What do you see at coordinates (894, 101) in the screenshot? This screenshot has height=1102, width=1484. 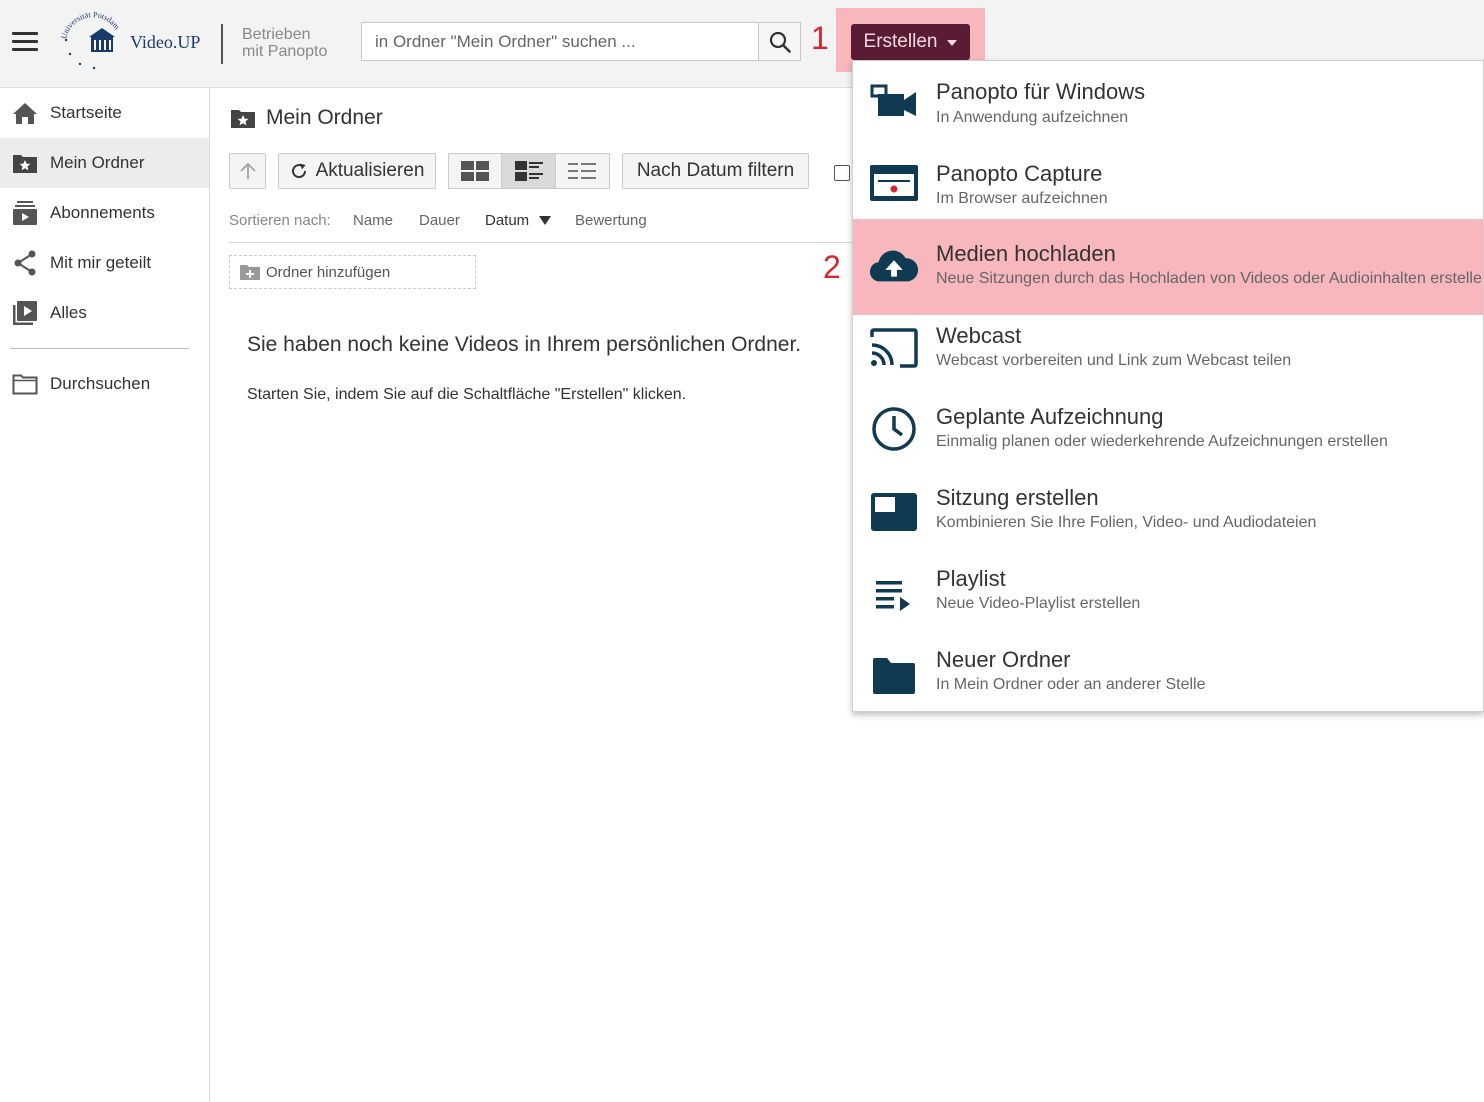 I see `video-camera-icon` at bounding box center [894, 101].